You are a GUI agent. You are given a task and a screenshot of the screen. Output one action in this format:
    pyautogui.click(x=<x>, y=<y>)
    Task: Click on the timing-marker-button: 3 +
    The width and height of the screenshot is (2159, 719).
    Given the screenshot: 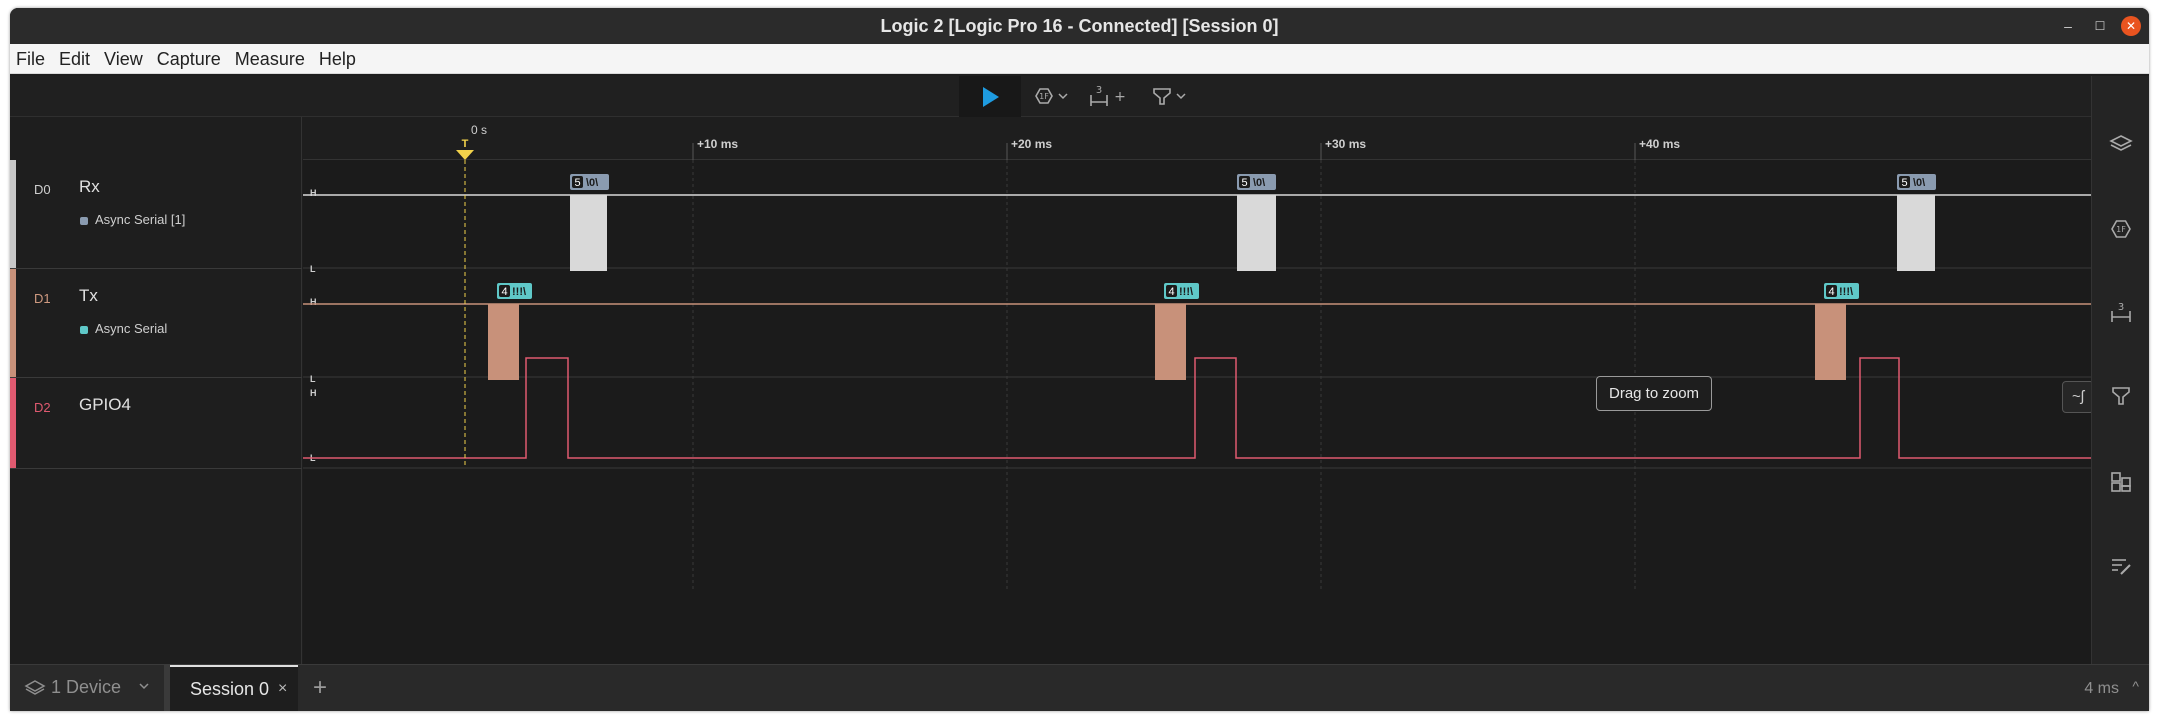 What is the action you would take?
    pyautogui.click(x=1109, y=96)
    